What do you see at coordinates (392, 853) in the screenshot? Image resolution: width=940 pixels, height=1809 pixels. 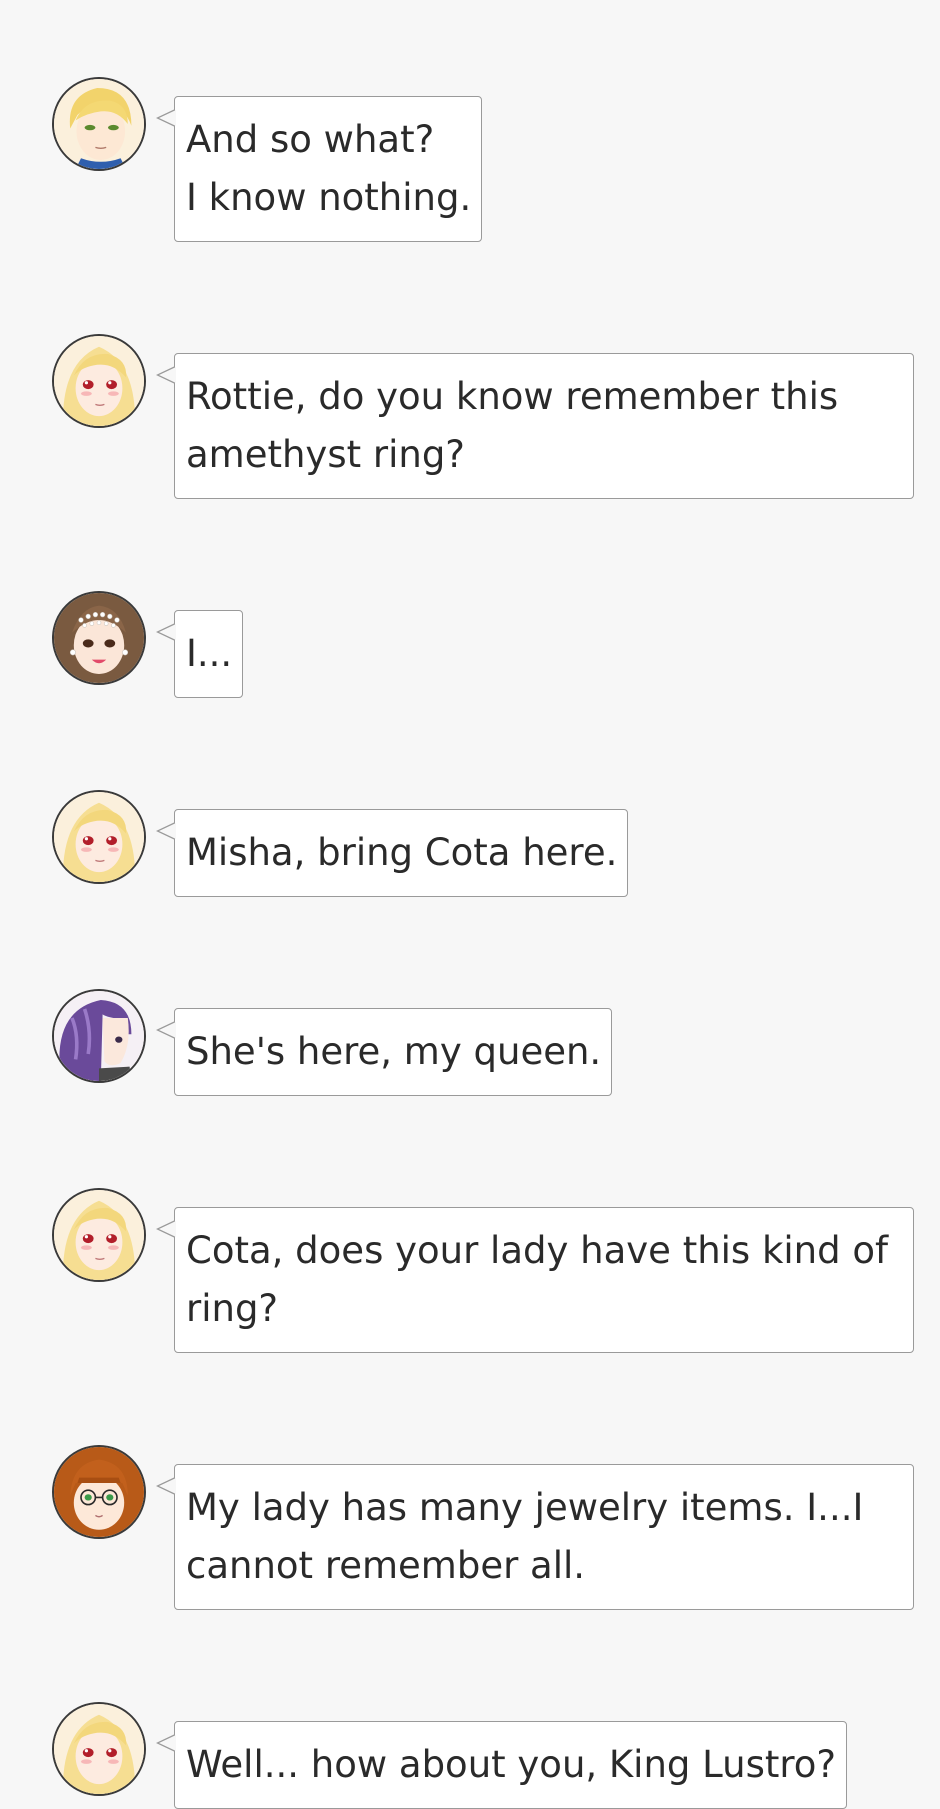 I see `message-bubble: Misha, bring Cota here.` at bounding box center [392, 853].